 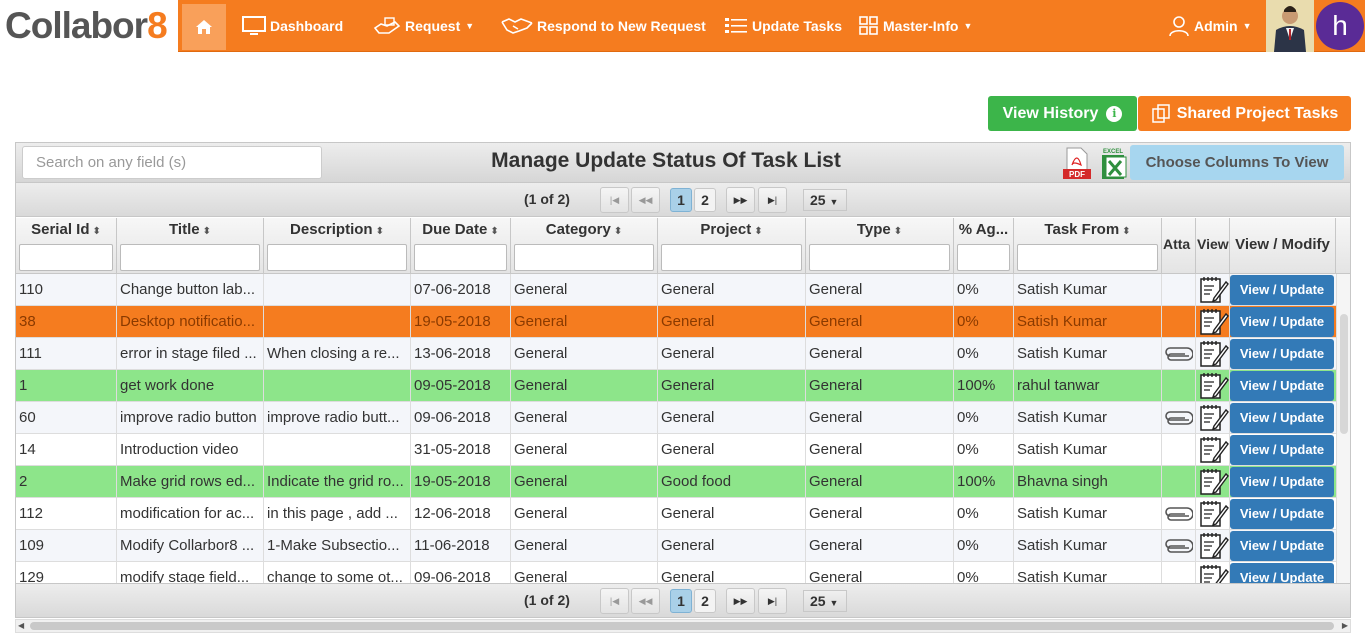 I want to click on col-title: Title ⬍, so click(x=190, y=246).